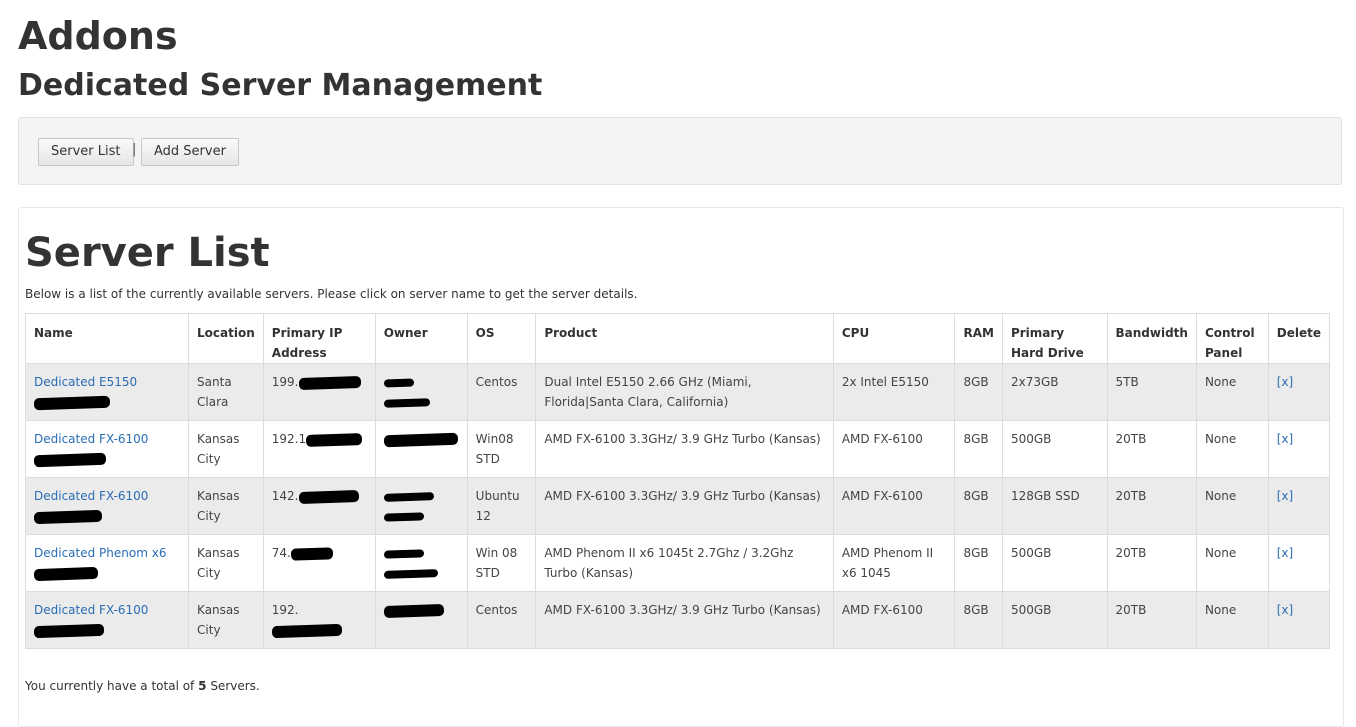 The width and height of the screenshot is (1356, 727). Describe the element at coordinates (501, 338) in the screenshot. I see `col-header-os: OS` at that location.